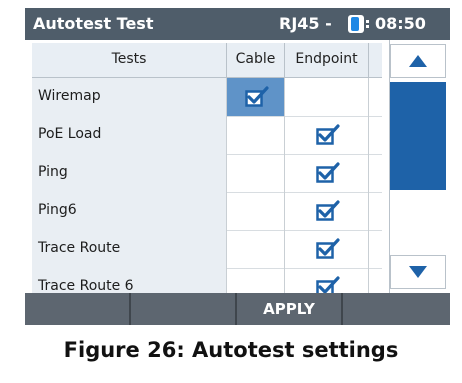 Image resolution: width=462 pixels, height=383 pixels. What do you see at coordinates (237, 24) in the screenshot?
I see `title-bar: Autotest Test RJ45 - 08:50` at bounding box center [237, 24].